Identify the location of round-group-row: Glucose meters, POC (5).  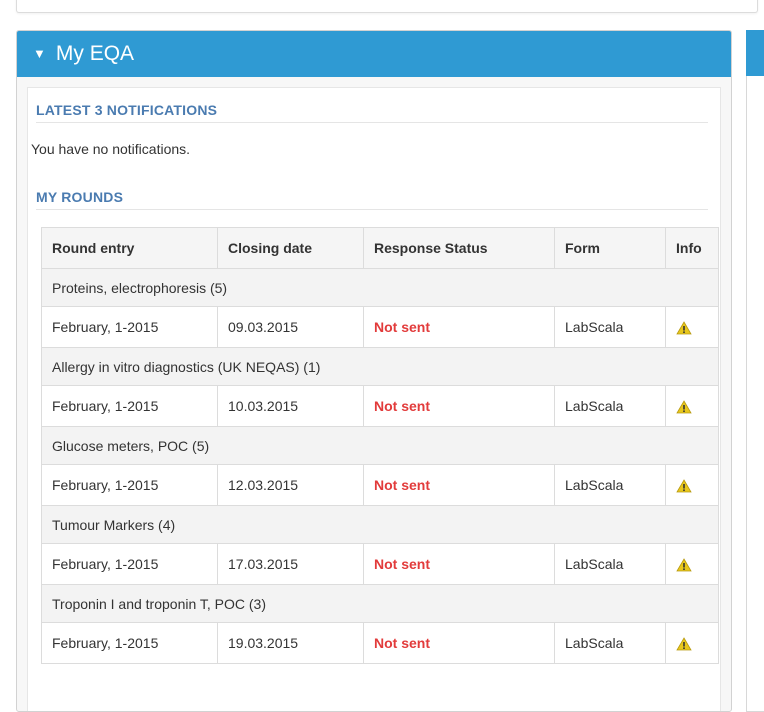
(380, 445).